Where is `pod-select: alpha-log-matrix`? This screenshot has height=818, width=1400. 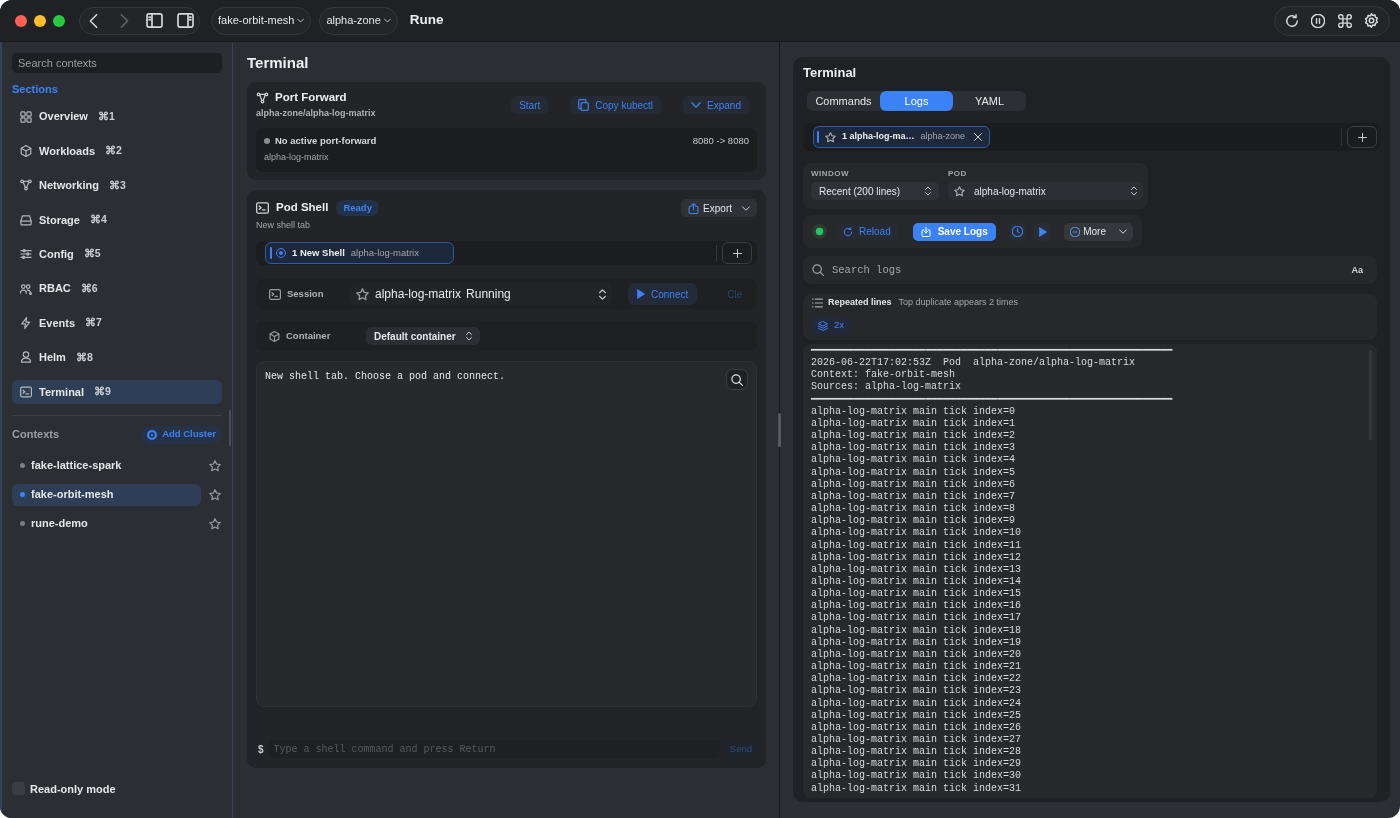
pod-select: alpha-log-matrix is located at coordinates (1045, 191).